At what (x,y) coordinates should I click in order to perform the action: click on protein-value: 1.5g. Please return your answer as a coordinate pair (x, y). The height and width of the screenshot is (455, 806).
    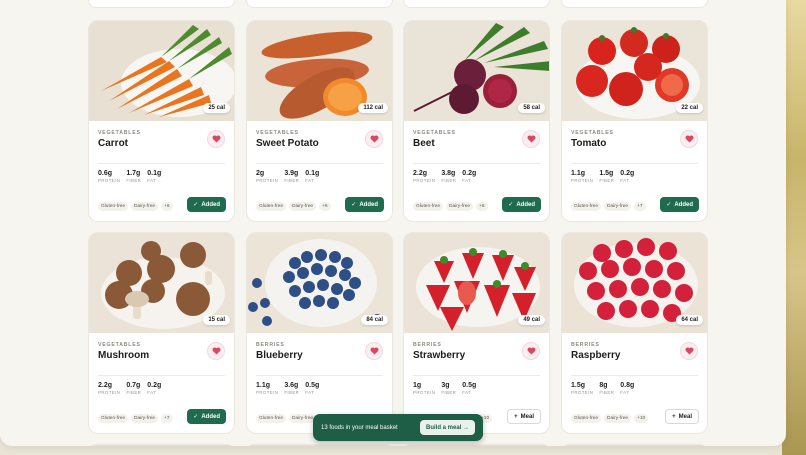
    Looking at the image, I should click on (578, 385).